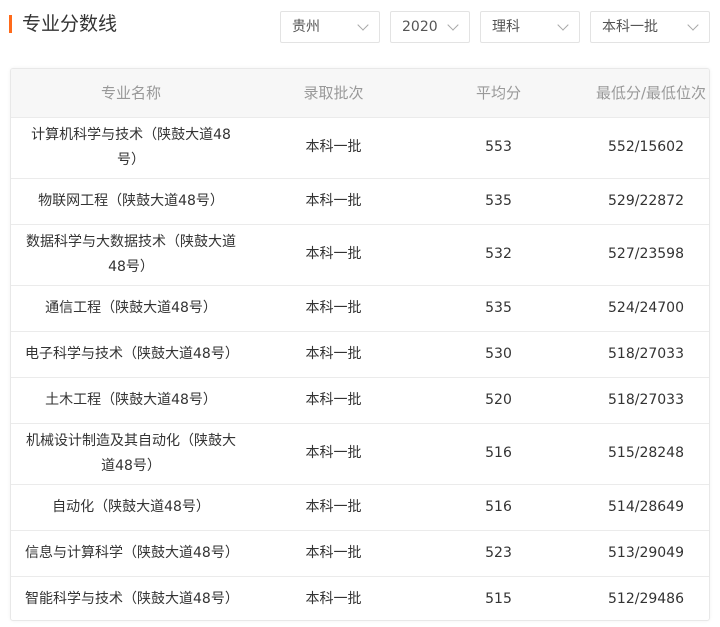  What do you see at coordinates (498, 255) in the screenshot?
I see `cell-average: 532` at bounding box center [498, 255].